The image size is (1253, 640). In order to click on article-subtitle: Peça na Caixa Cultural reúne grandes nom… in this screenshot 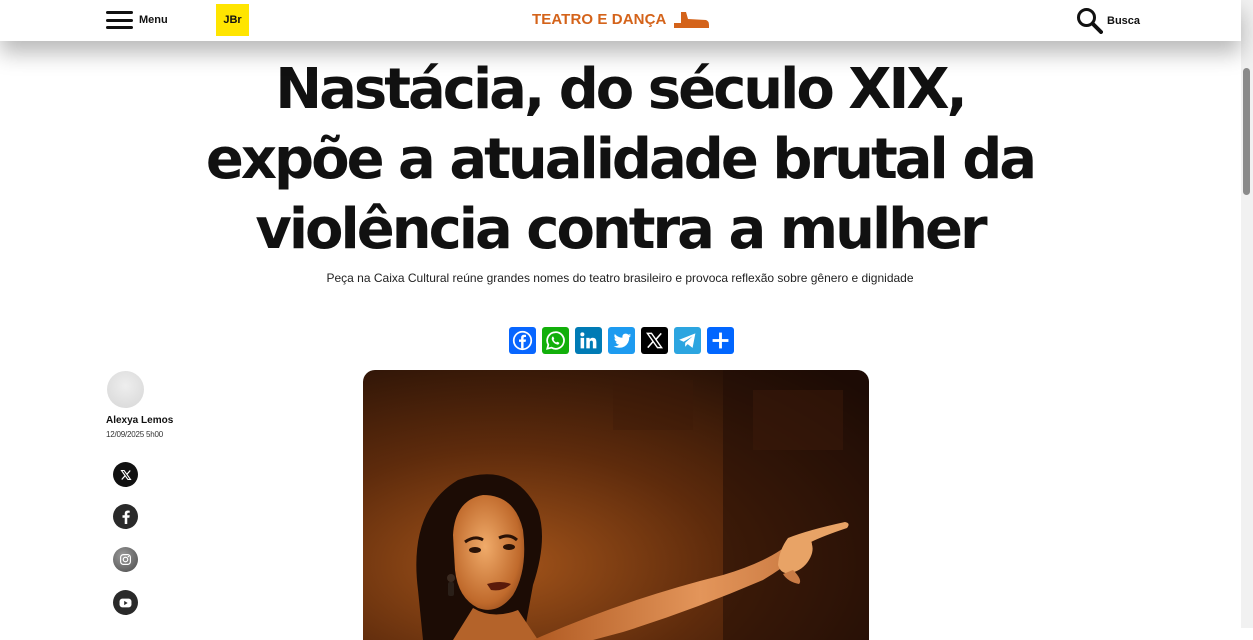, I will do `click(620, 278)`.